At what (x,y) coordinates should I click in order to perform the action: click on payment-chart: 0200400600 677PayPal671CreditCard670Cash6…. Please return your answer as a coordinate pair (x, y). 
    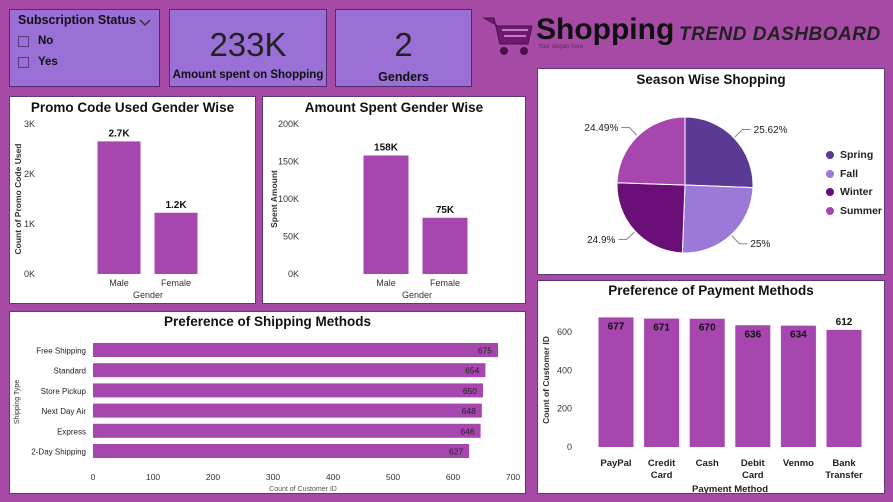
    Looking at the image, I should click on (702, 405).